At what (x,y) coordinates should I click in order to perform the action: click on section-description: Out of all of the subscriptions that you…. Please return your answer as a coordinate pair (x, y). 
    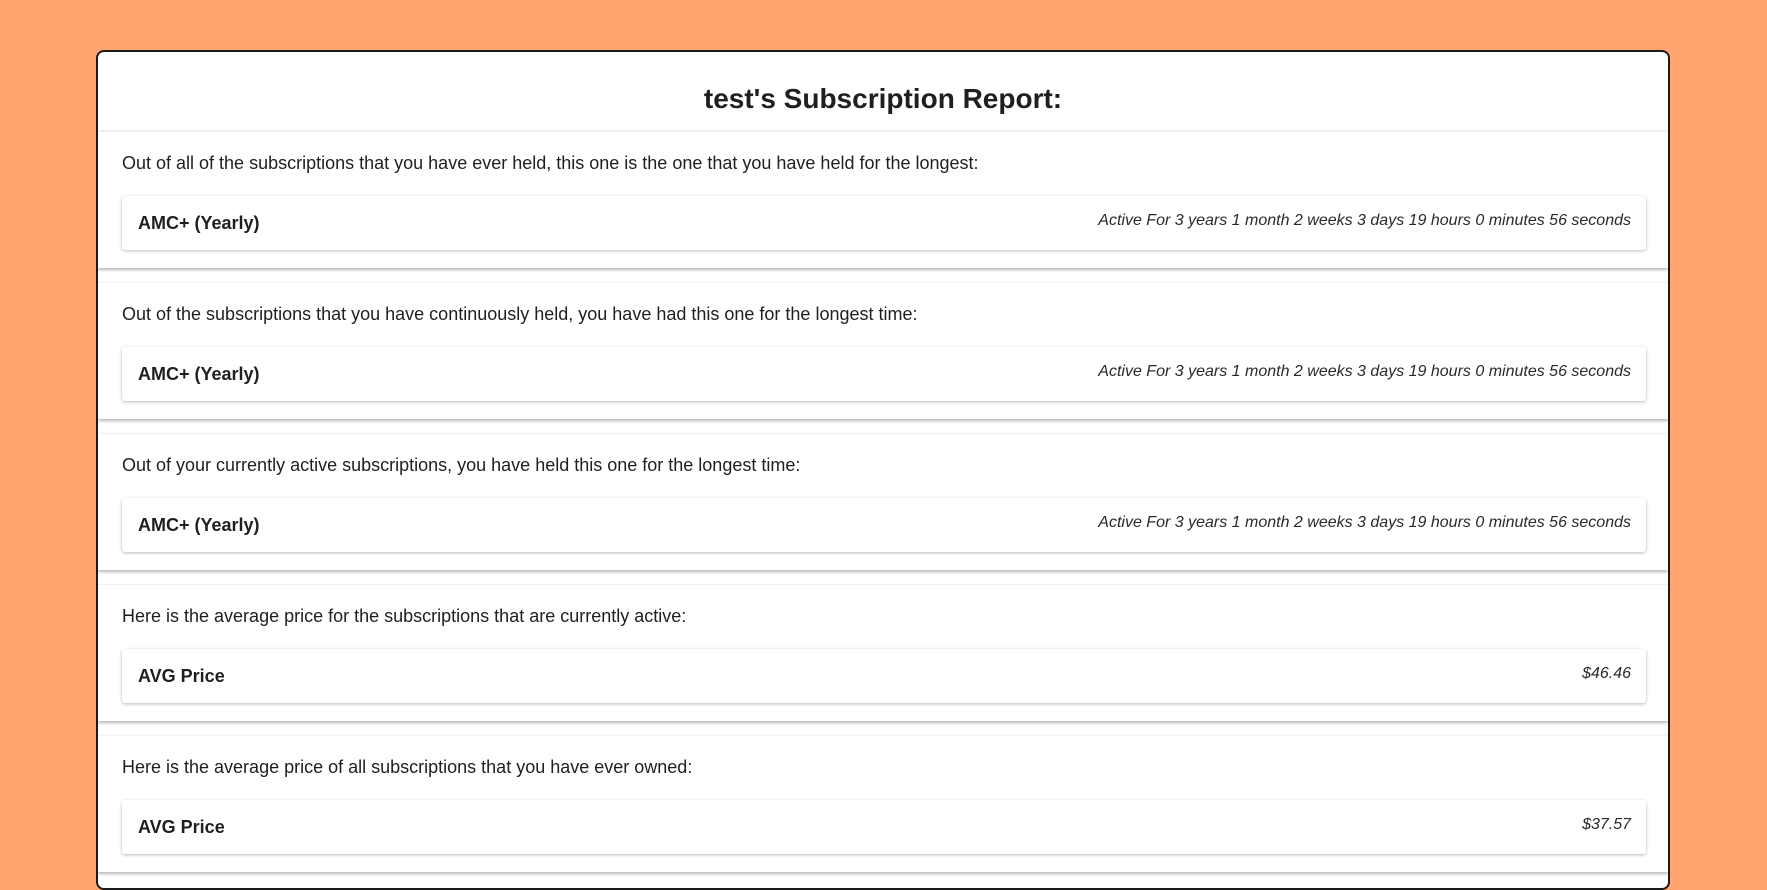
    Looking at the image, I should click on (550, 163).